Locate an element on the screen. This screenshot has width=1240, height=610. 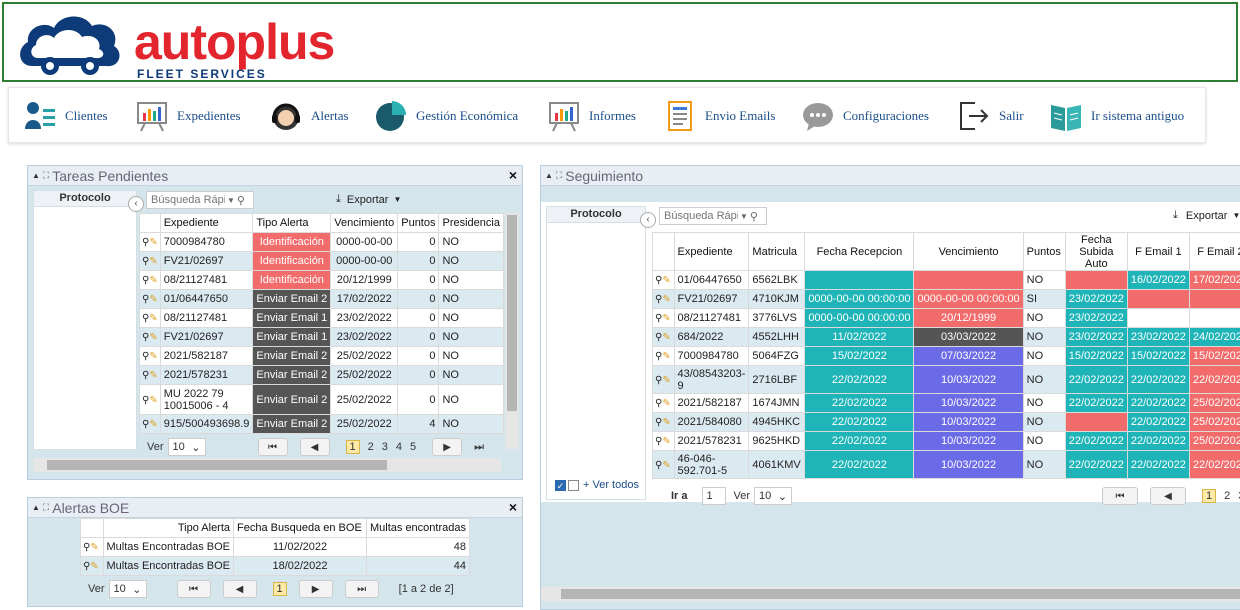
table-row: ⚲✎2021/578231Enviar Email 225/02/20220NO is located at coordinates (322, 375).